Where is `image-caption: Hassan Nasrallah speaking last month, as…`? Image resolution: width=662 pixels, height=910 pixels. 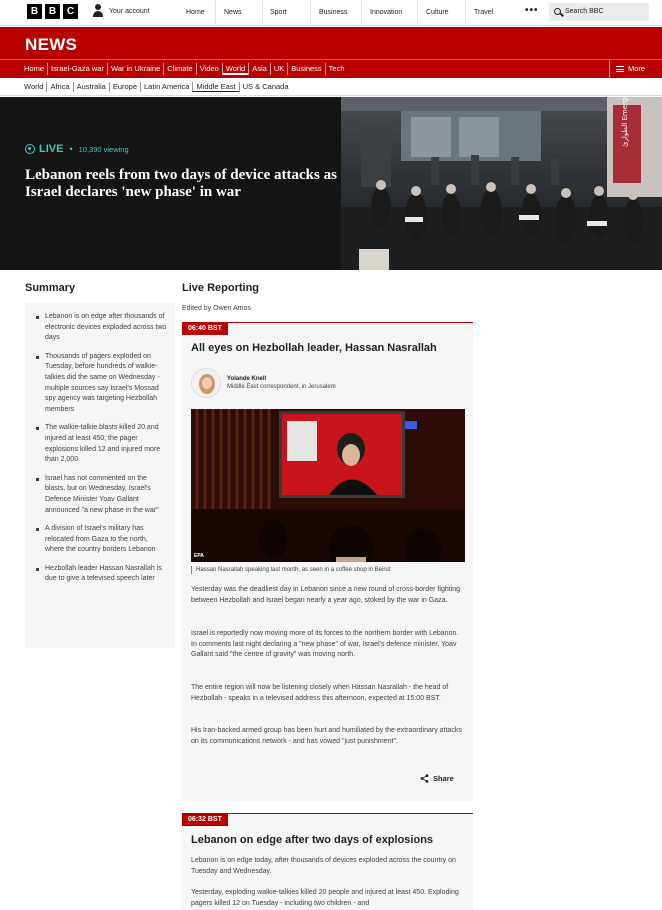 image-caption: Hassan Nasrallah speaking last month, as… is located at coordinates (290, 570).